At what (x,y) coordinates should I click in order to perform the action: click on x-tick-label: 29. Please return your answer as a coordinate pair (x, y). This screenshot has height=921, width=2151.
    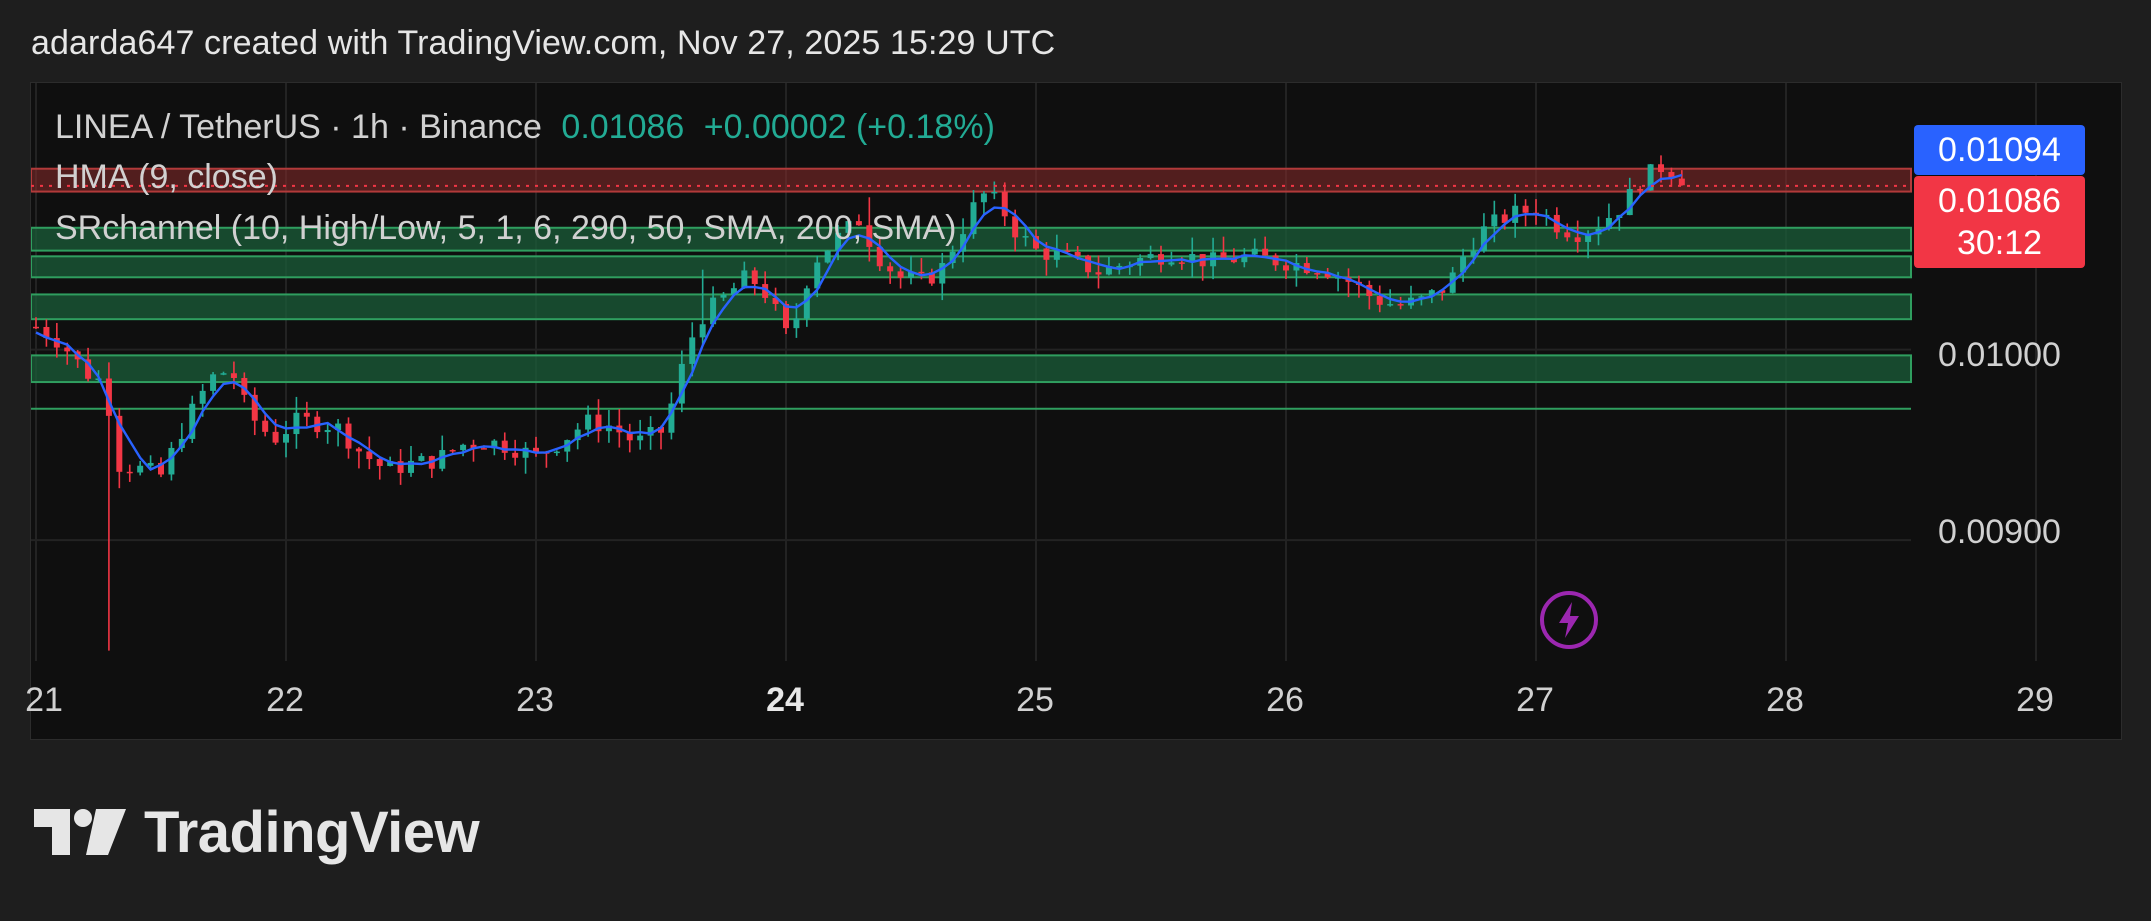
    Looking at the image, I should click on (2035, 700).